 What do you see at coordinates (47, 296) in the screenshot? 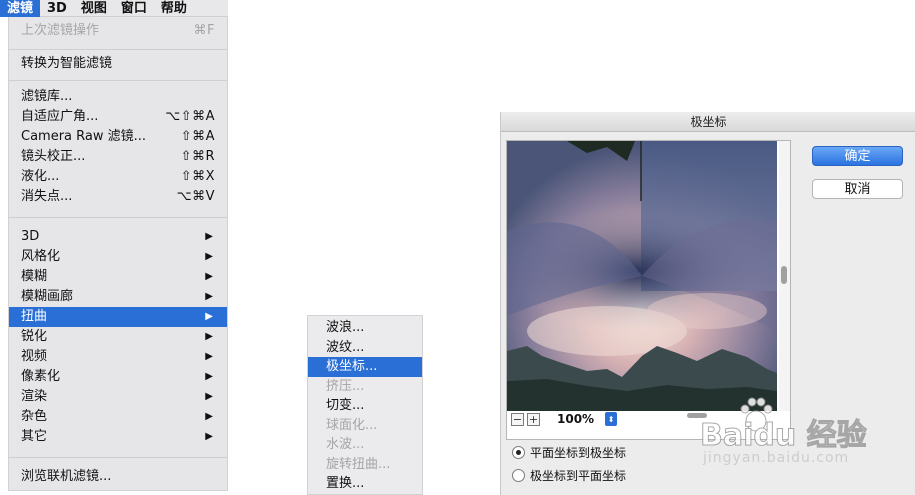
I see `menu-item-label: 模糊画廊` at bounding box center [47, 296].